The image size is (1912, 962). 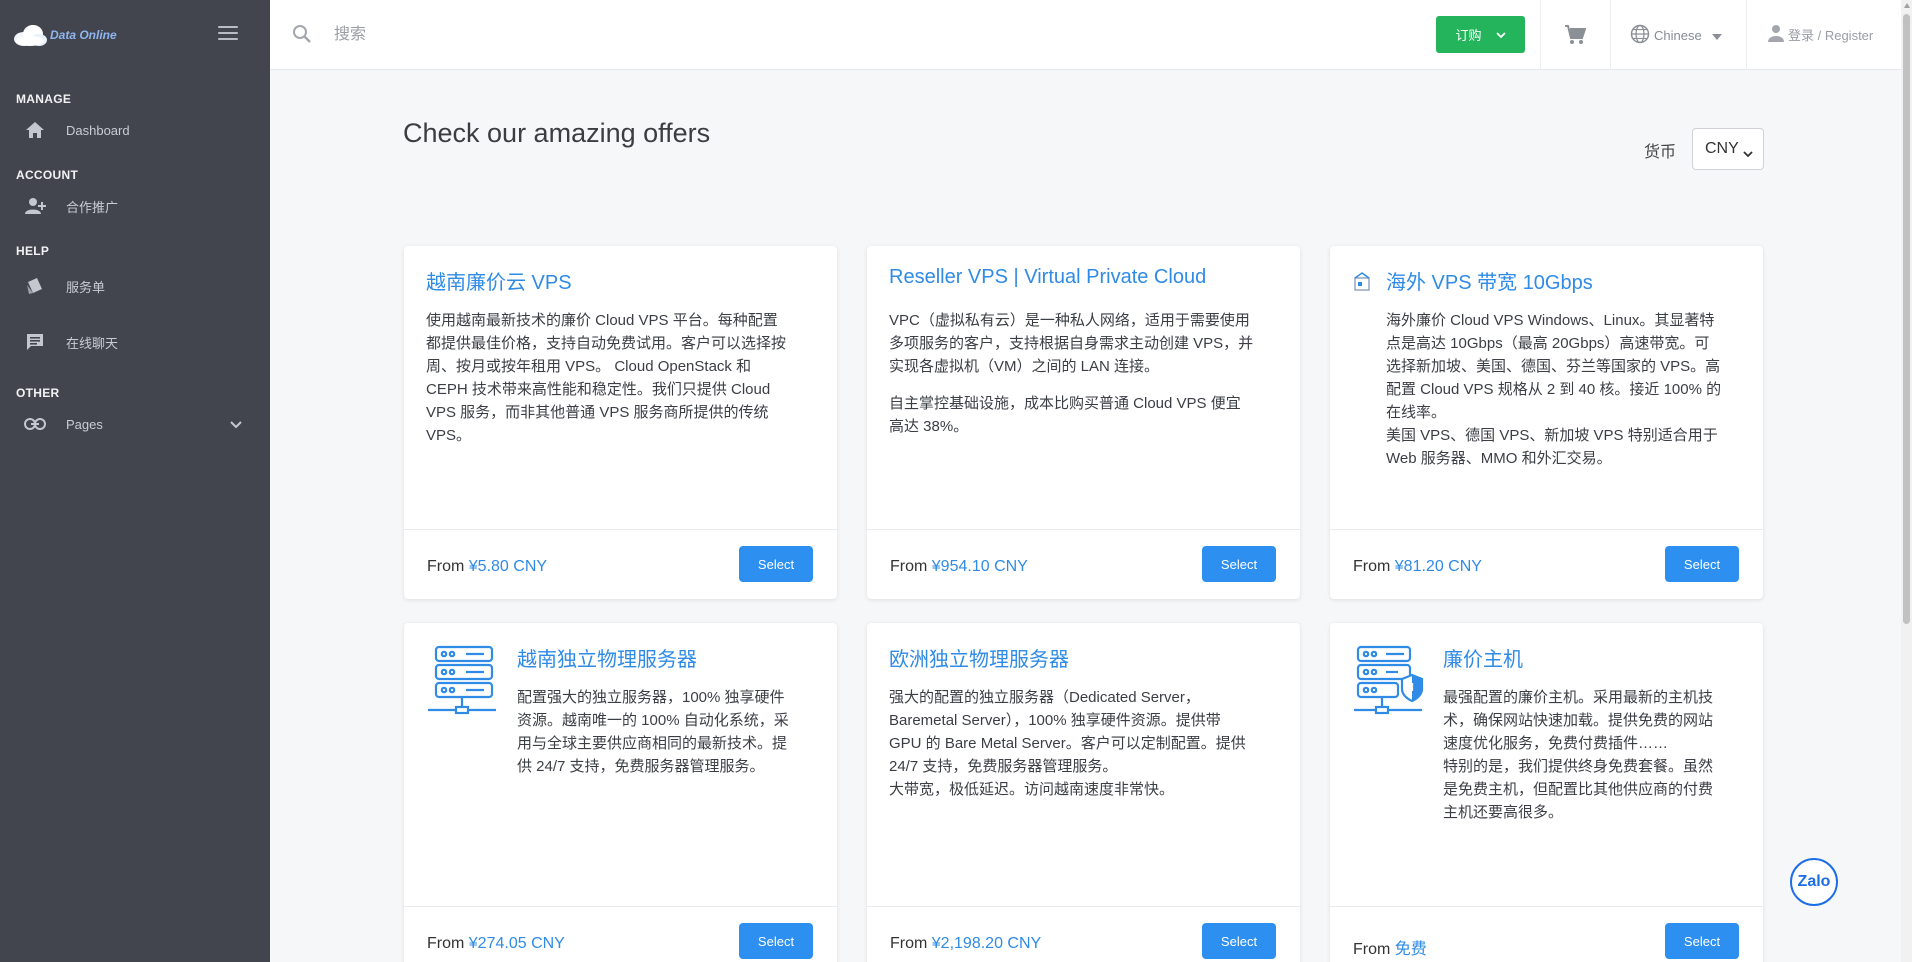 I want to click on desc-line: 强大的配置的独立服务器（Dedicated Server，, so click(x=1044, y=697).